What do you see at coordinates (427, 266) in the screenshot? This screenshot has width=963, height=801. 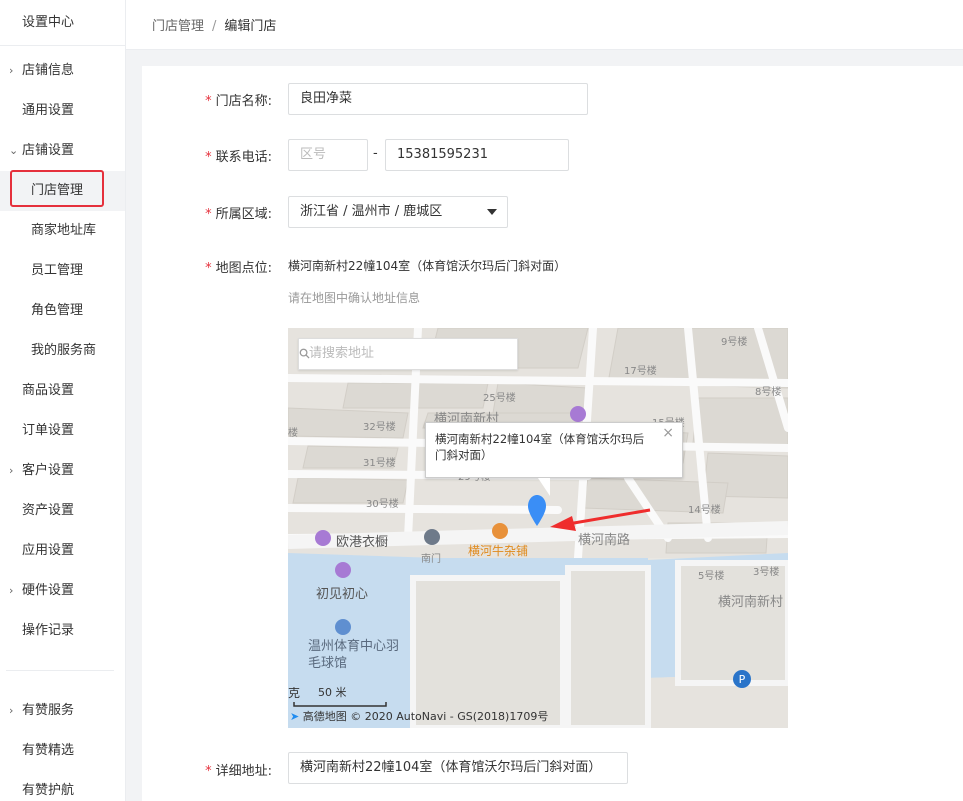 I see `map-point-address: 横河南新村22幢104室（体育馆沃尔玛后门斜对面）` at bounding box center [427, 266].